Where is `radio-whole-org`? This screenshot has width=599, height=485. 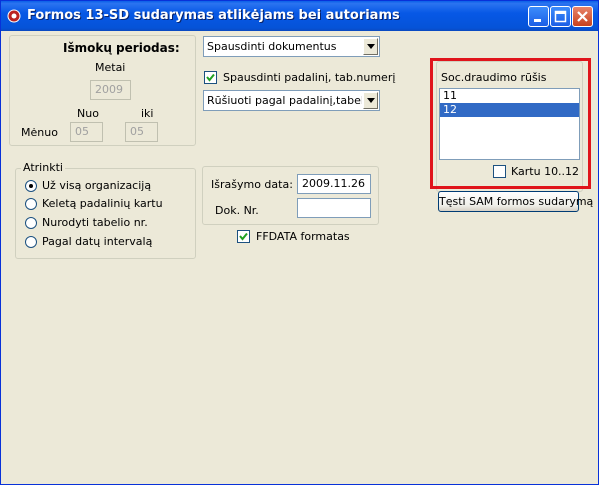 radio-whole-org is located at coordinates (31, 186).